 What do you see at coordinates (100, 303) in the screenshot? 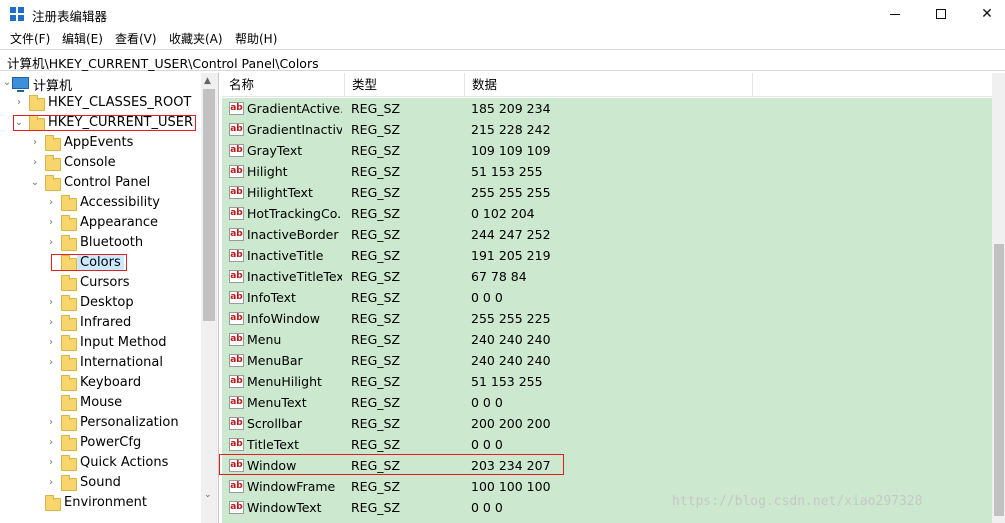
I see `tree-item-desktop: › Desktop` at bounding box center [100, 303].